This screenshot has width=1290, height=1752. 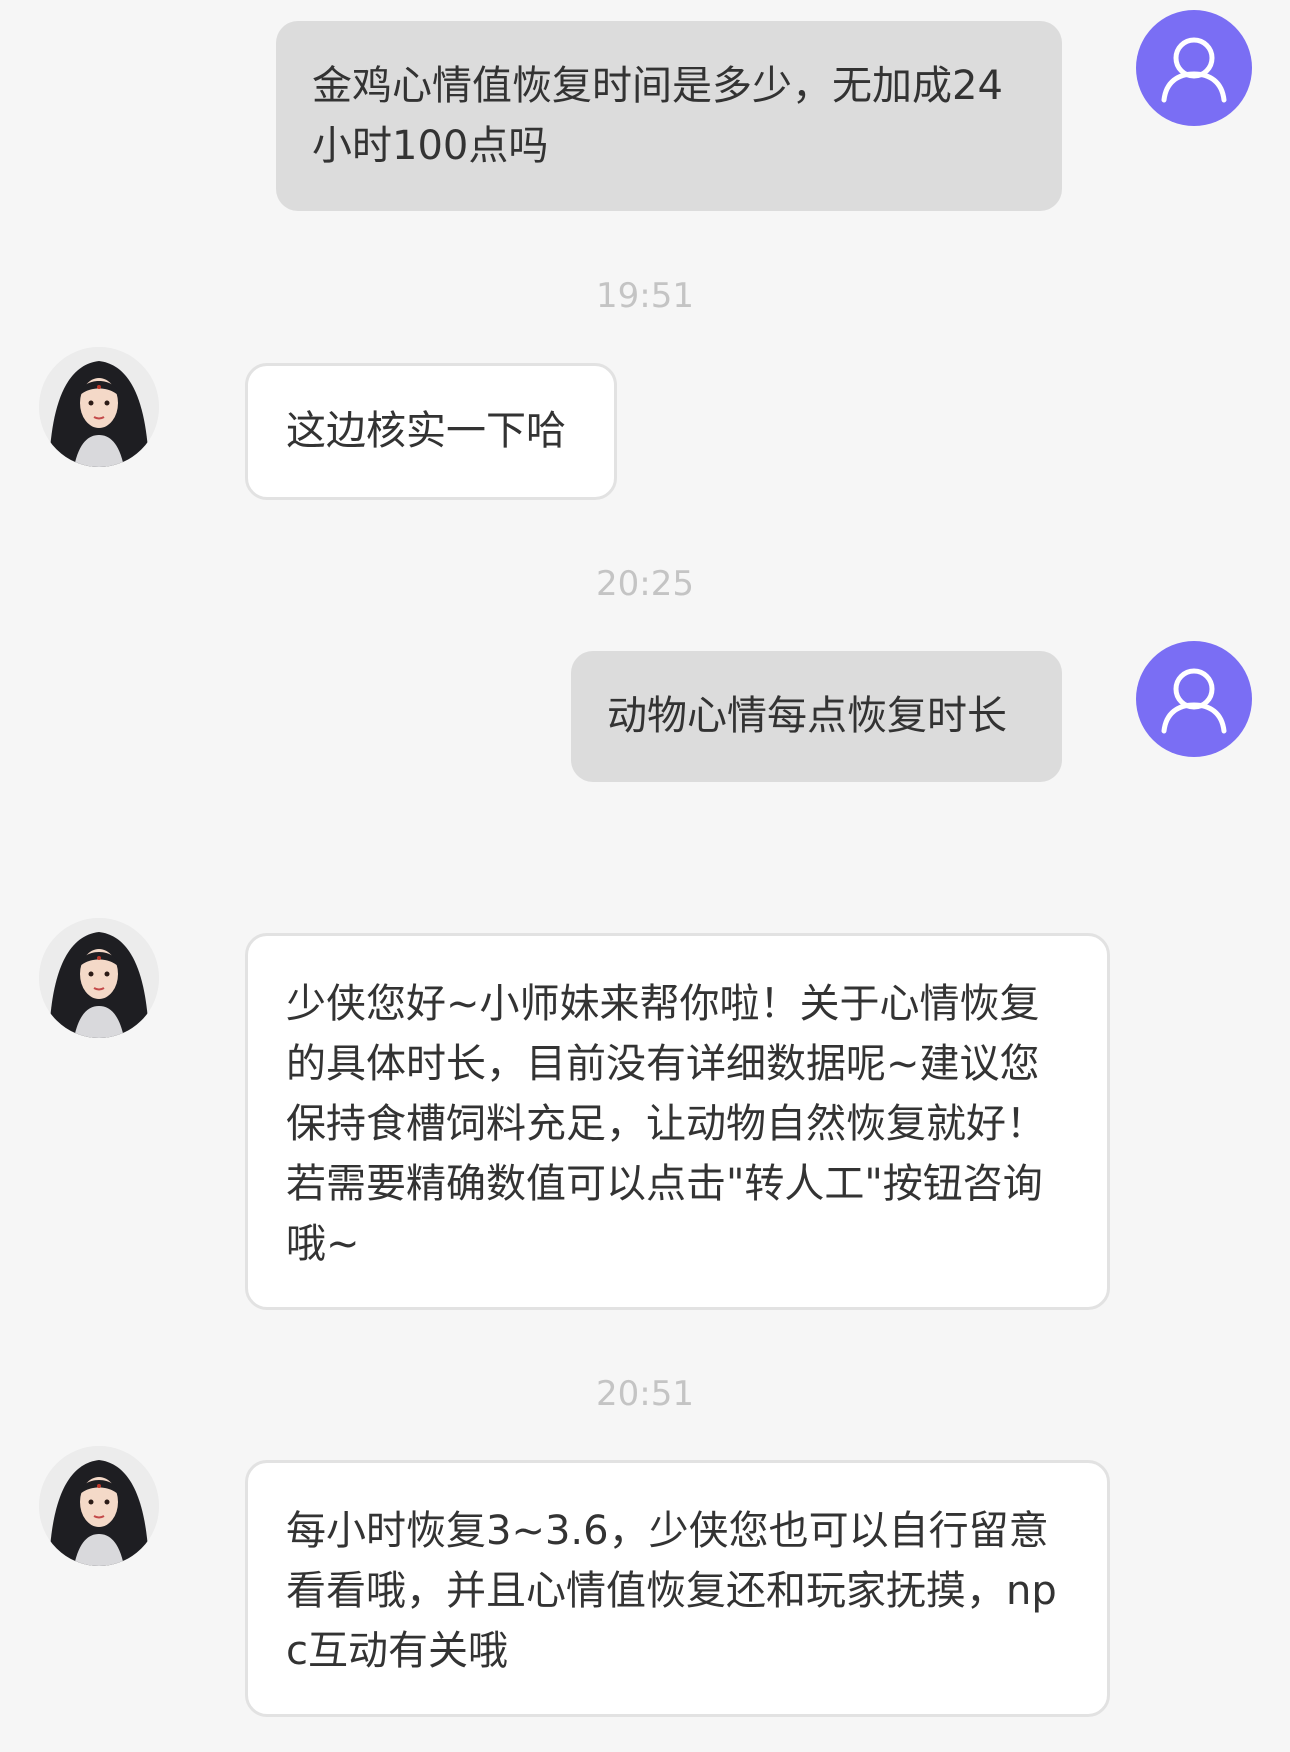 What do you see at coordinates (645, 296) in the screenshot?
I see `timestamp: 19:51` at bounding box center [645, 296].